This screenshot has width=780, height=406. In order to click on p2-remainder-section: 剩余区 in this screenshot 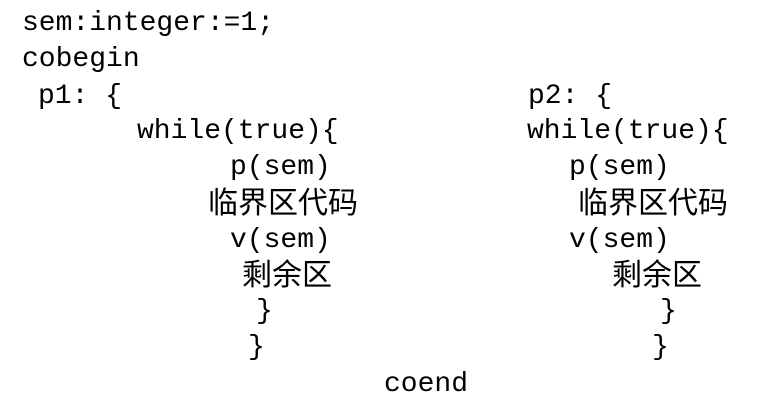, I will do `click(657, 275)`.